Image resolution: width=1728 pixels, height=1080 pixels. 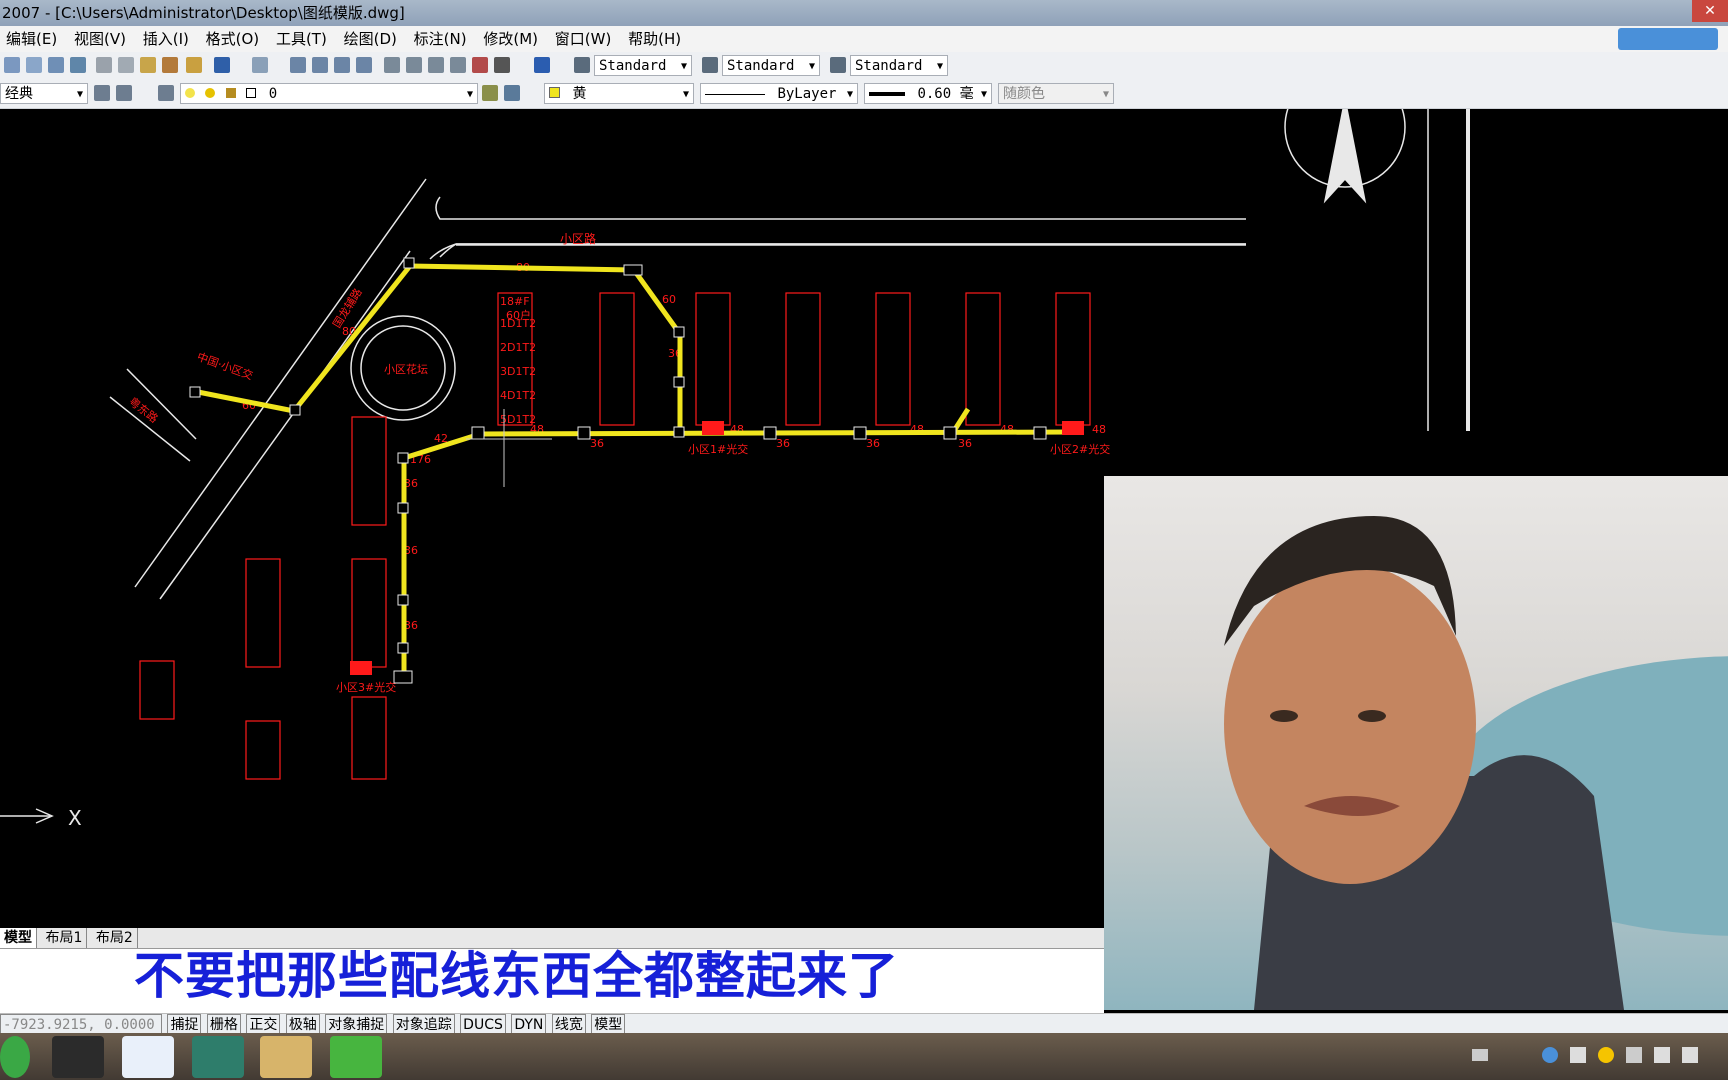 What do you see at coordinates (1024, 94) in the screenshot?
I see `plot-style-value: 随颜色` at bounding box center [1024, 94].